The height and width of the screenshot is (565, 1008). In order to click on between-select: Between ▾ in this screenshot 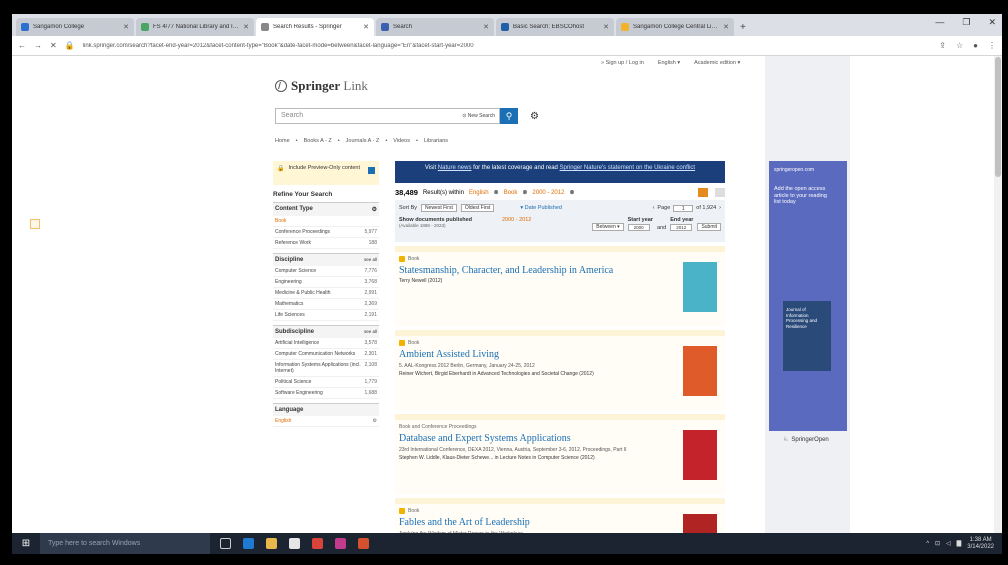, I will do `click(608, 227)`.